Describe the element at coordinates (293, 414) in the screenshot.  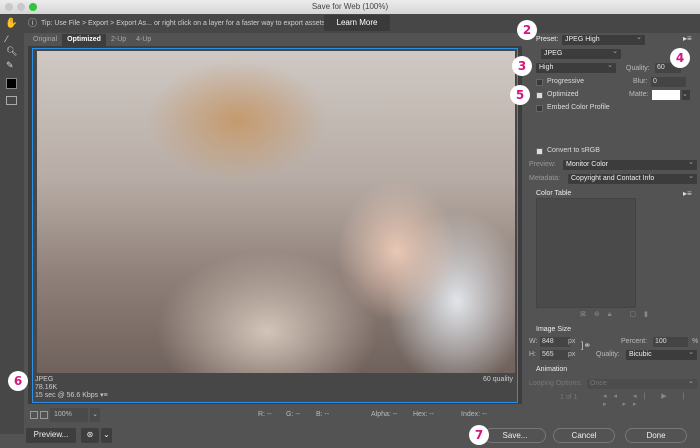
I see `green-readout: G: --` at that location.